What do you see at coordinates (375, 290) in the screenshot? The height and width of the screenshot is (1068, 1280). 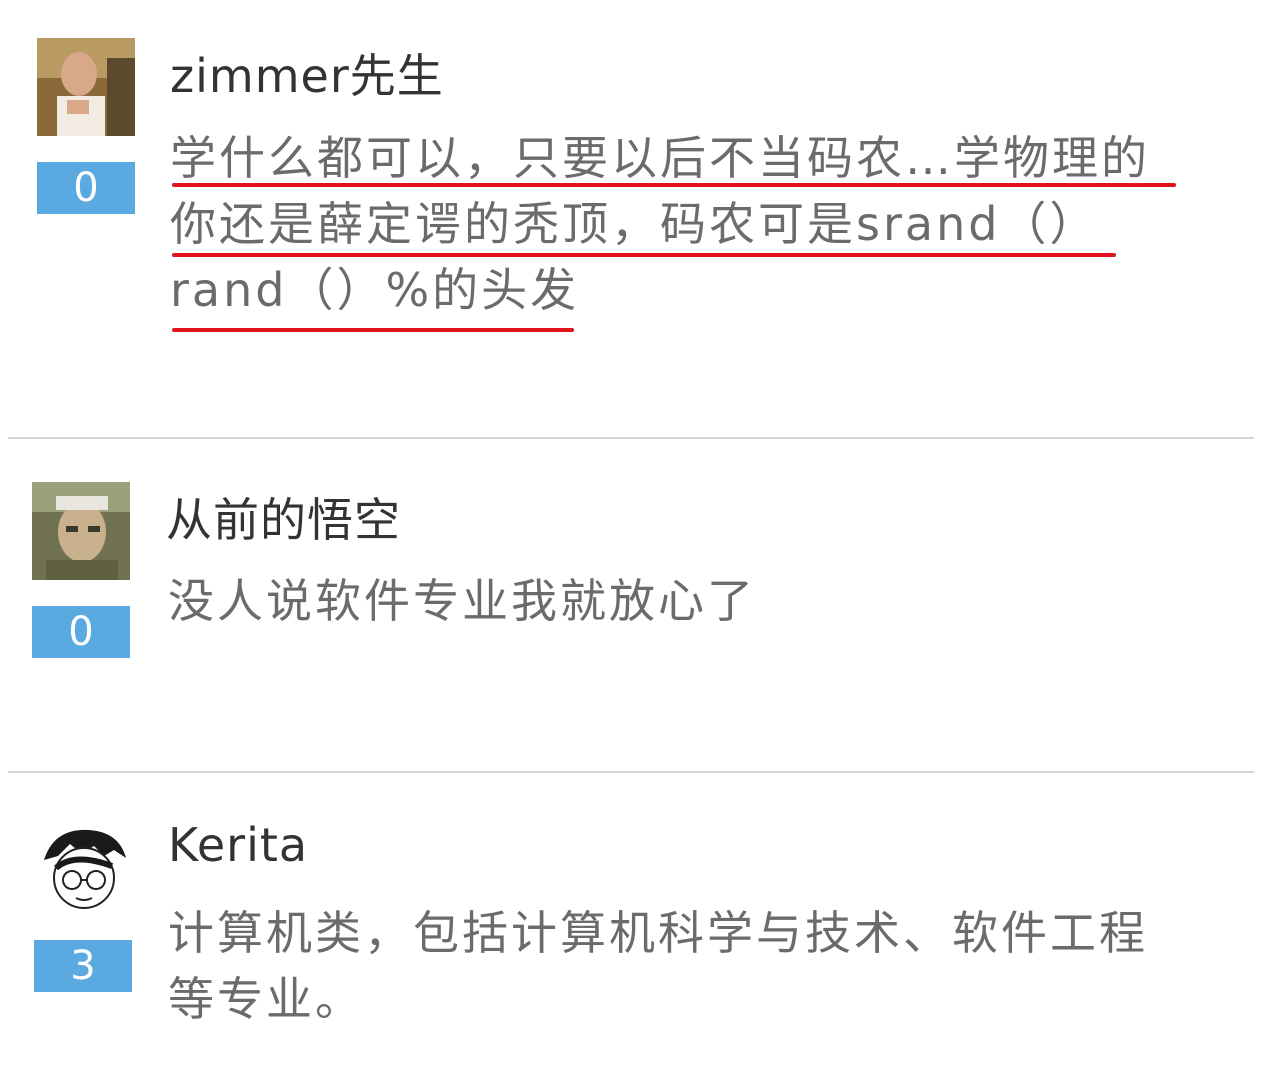 I see `comment-line: rand（）%的头发` at bounding box center [375, 290].